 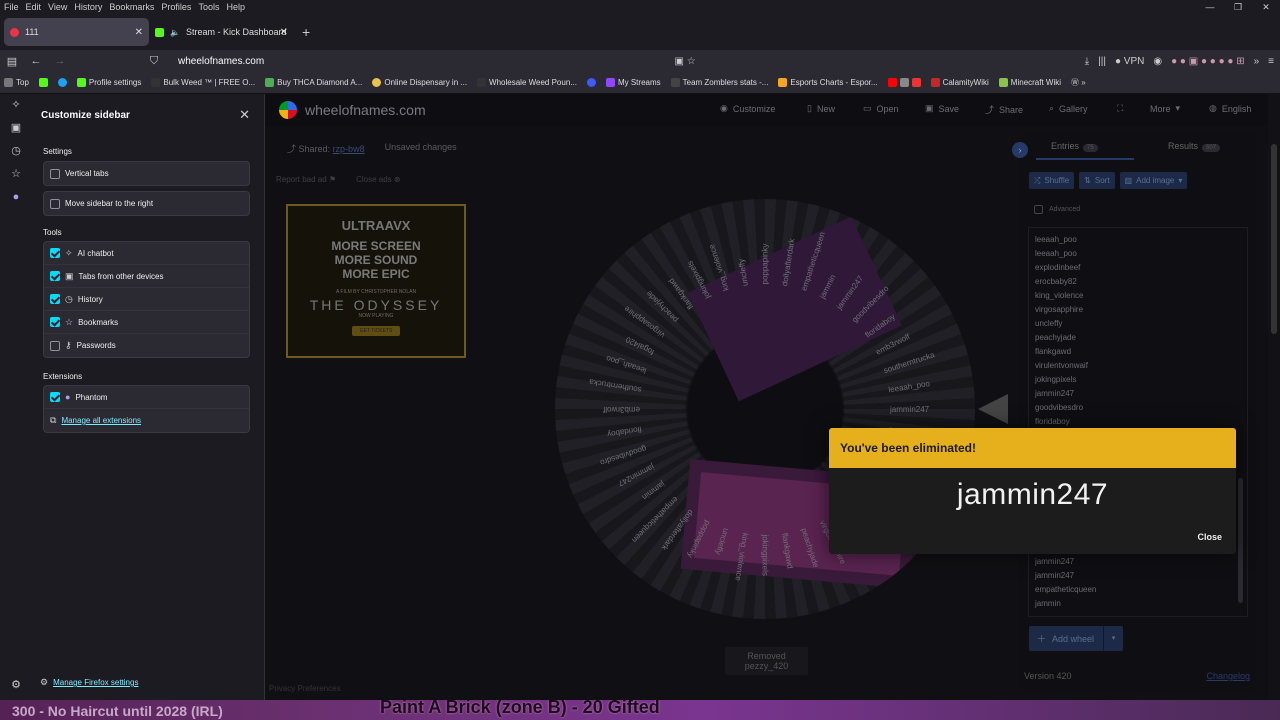 I want to click on tool-passwords: ⚷ Passwords, so click(x=146, y=345).